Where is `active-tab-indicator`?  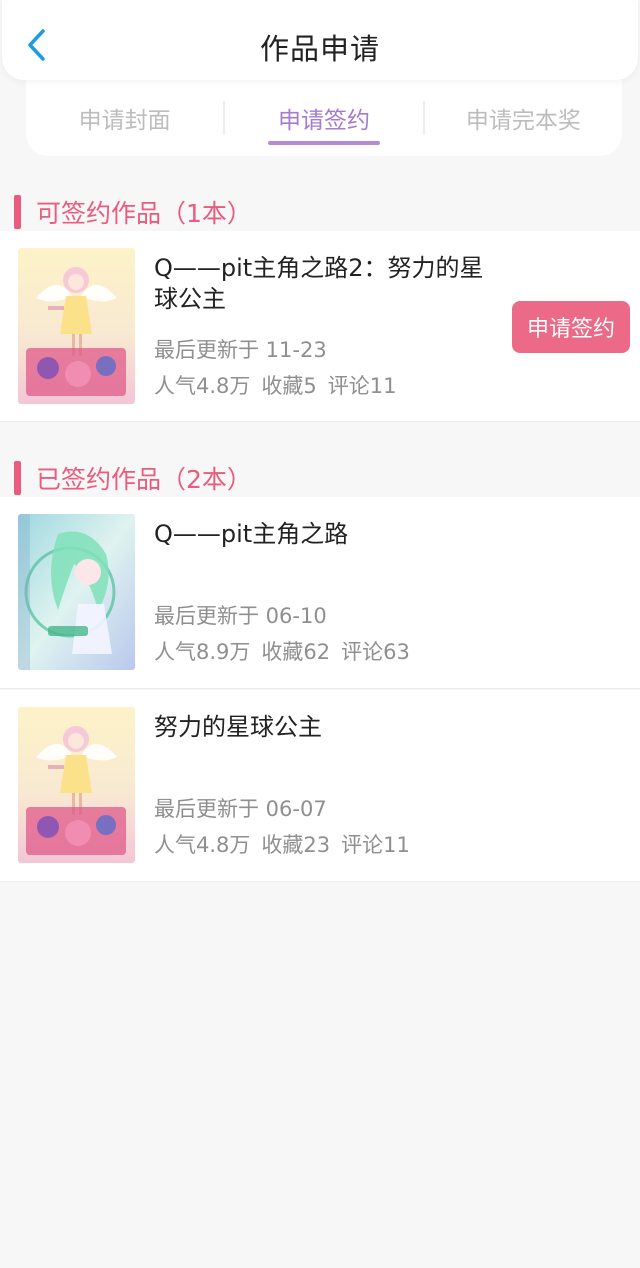
active-tab-indicator is located at coordinates (323, 143).